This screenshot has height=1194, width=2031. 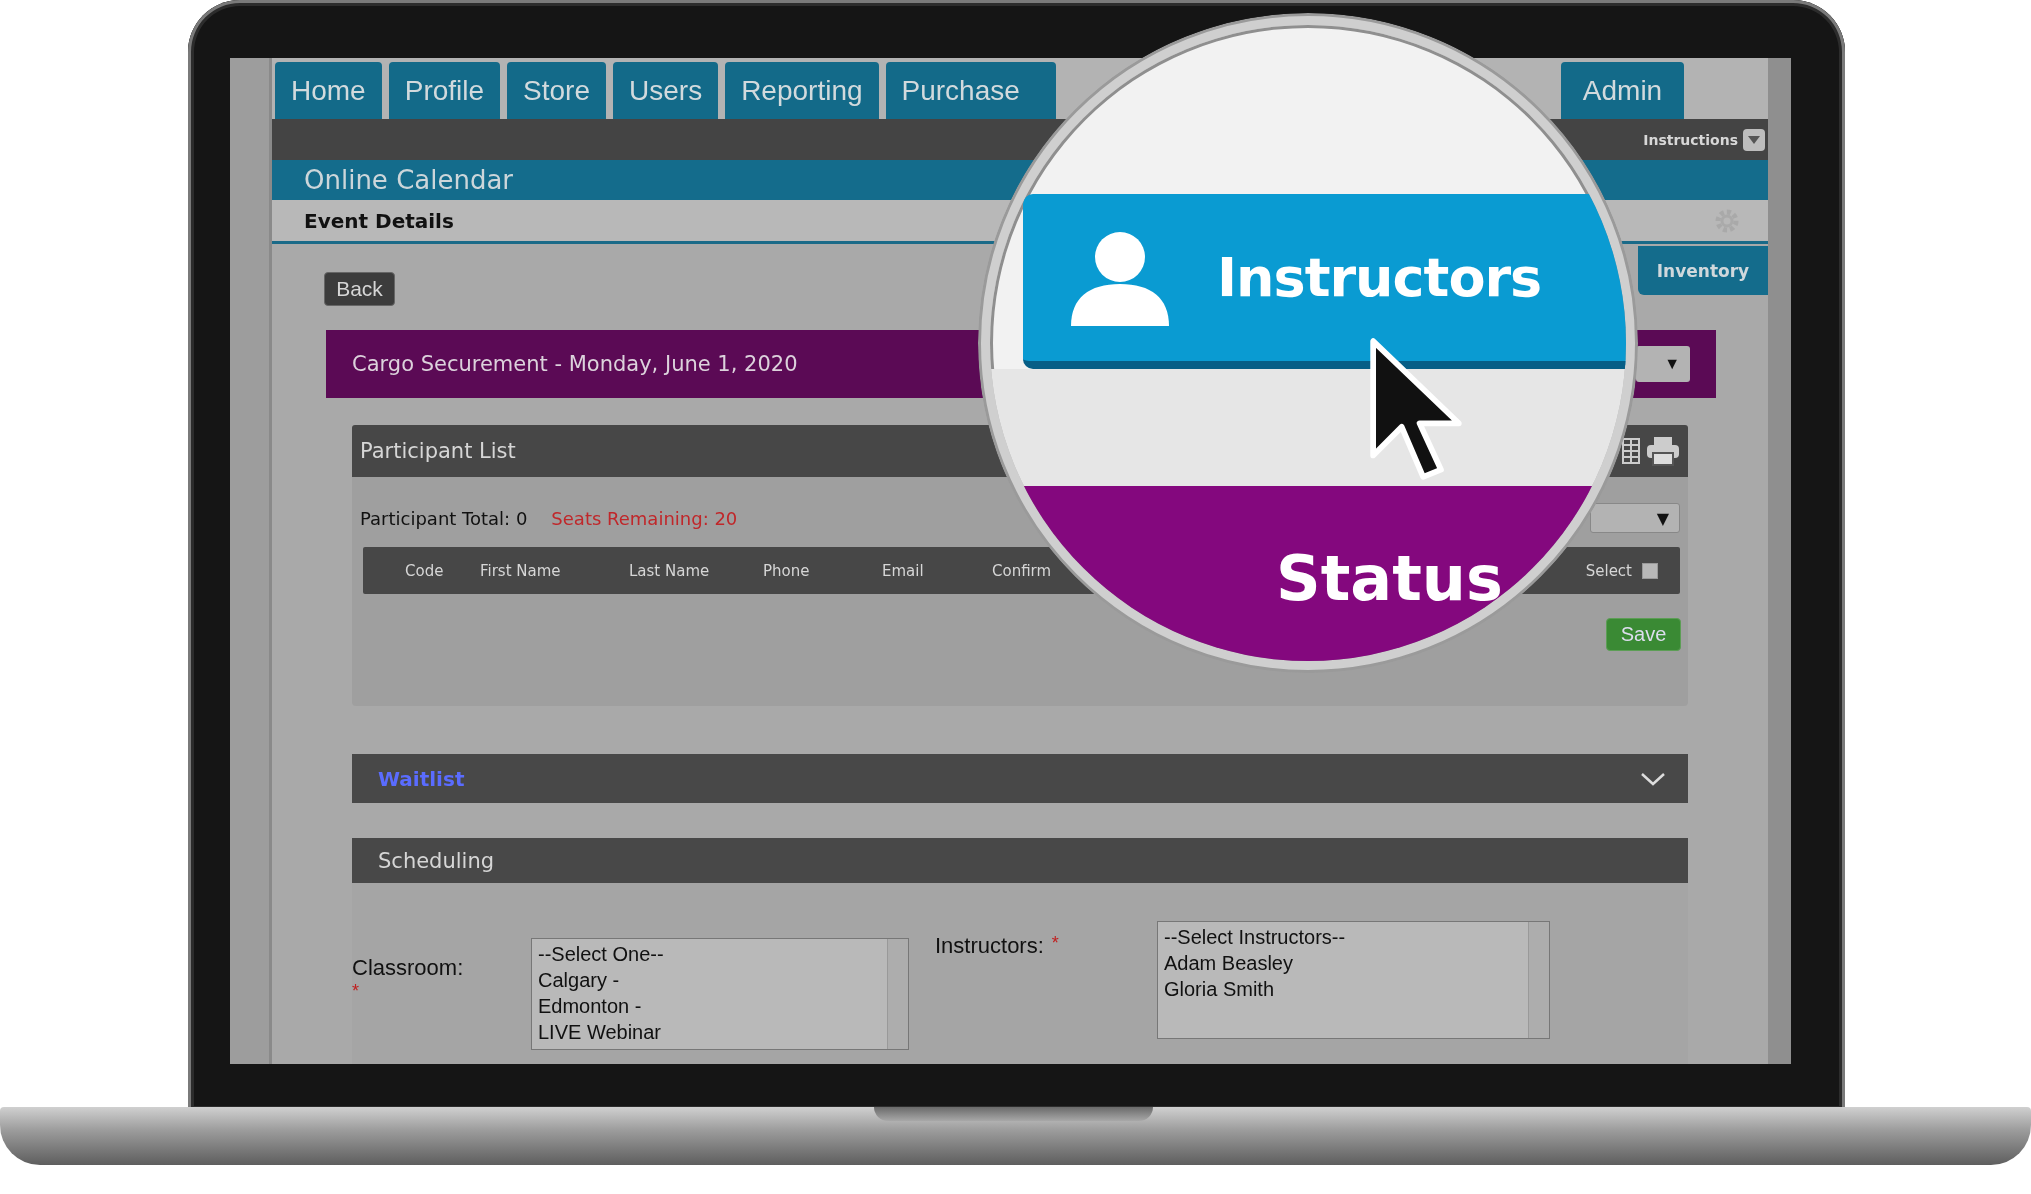 I want to click on field-label: Classroom:, so click(x=408, y=968).